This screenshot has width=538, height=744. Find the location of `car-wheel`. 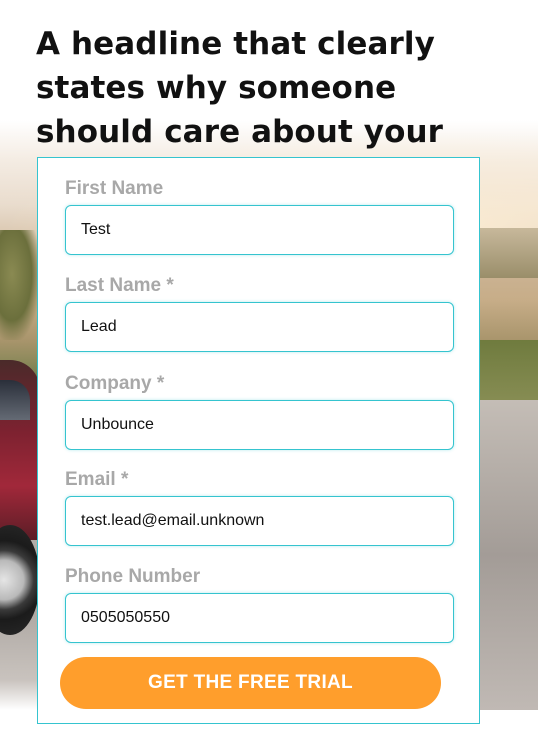

car-wheel is located at coordinates (20, 580).